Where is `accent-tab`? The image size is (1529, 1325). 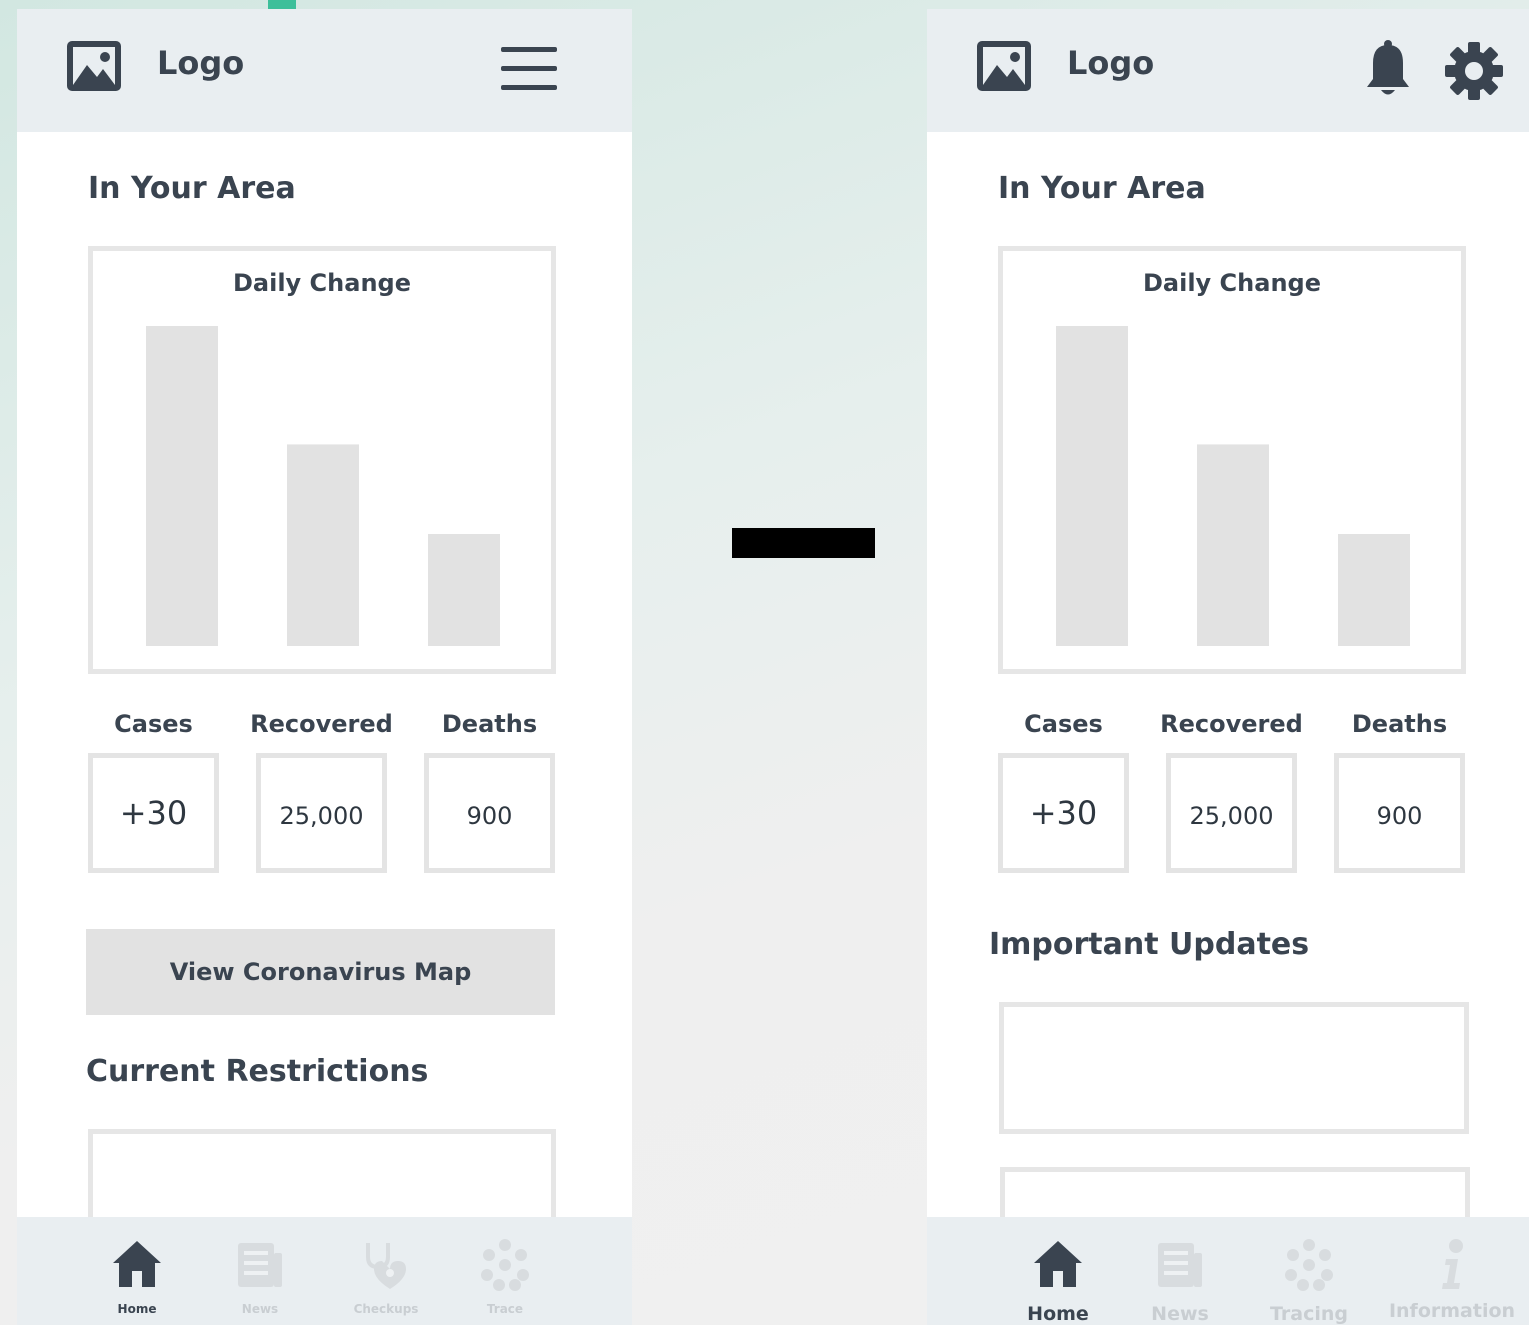 accent-tab is located at coordinates (282, 4).